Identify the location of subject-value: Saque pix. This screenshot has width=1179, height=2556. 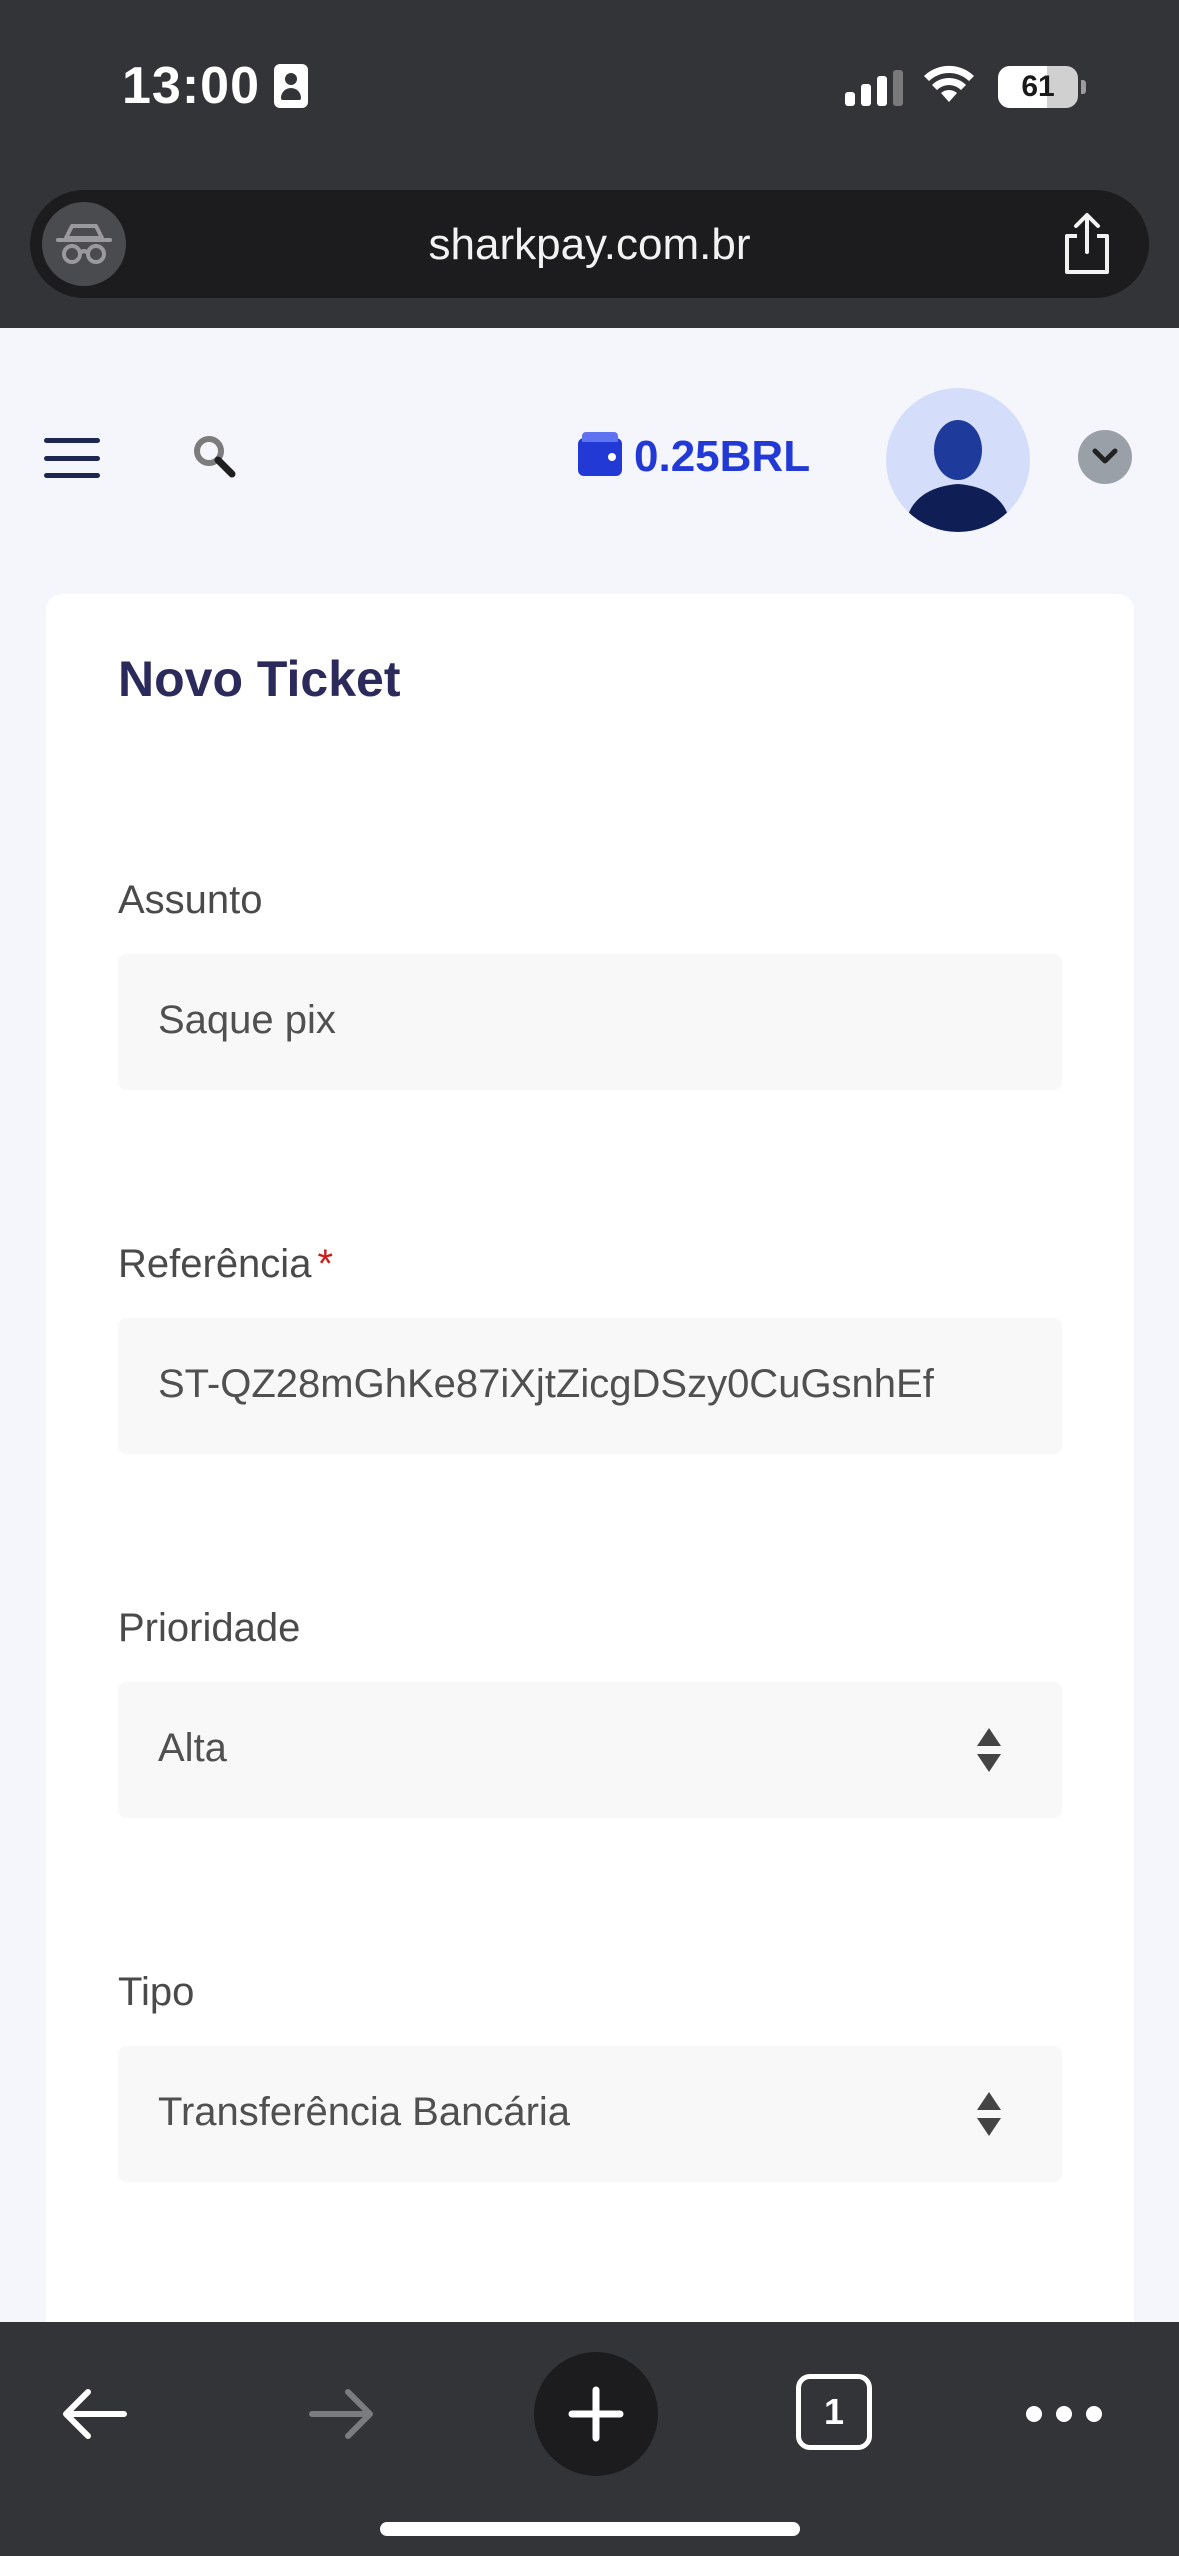
(247, 1020).